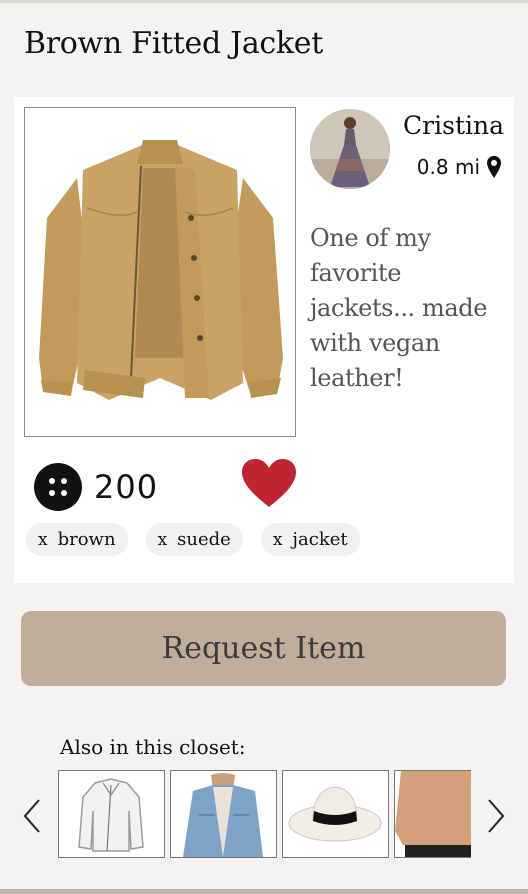  I want to click on tag-list: x brown x suede x jacket, so click(193, 539).